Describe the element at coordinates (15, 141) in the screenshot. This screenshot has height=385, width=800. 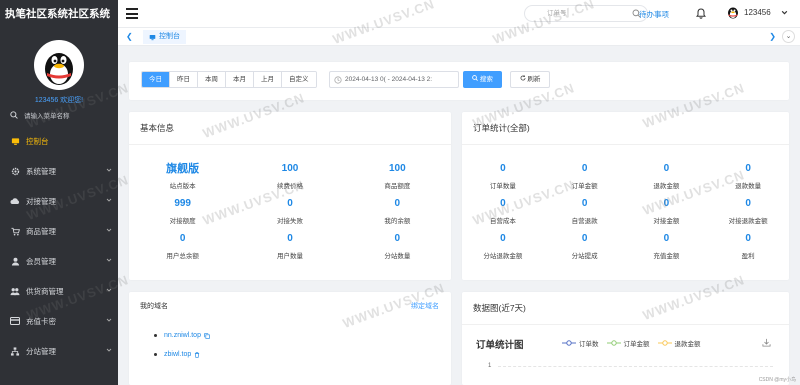
I see `monitor-icon` at that location.